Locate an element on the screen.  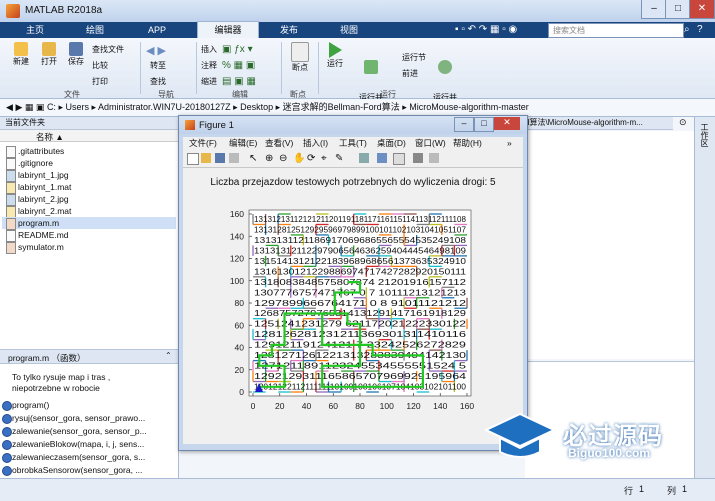
menu-tools: 工具(T) is located at coordinates (353, 143).